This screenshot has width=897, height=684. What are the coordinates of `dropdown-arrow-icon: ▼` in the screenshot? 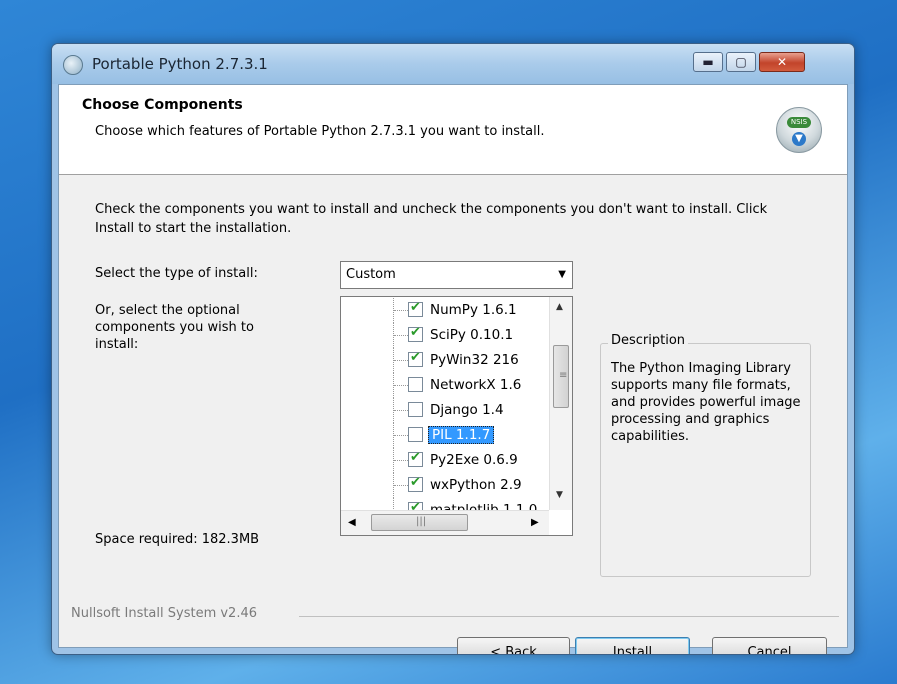 It's located at (562, 274).